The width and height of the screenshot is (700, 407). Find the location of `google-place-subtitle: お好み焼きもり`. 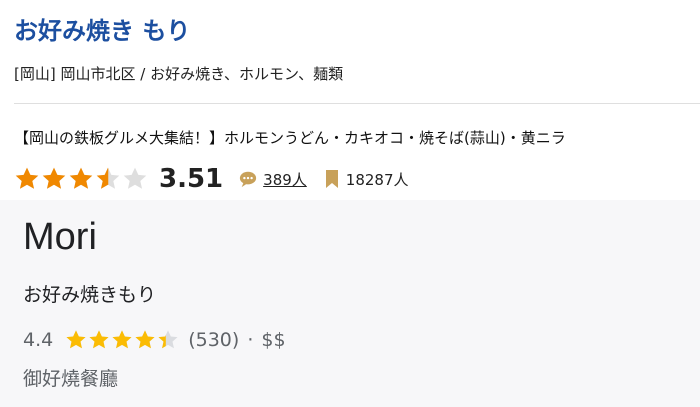

google-place-subtitle: お好み焼きもり is located at coordinates (90, 295).